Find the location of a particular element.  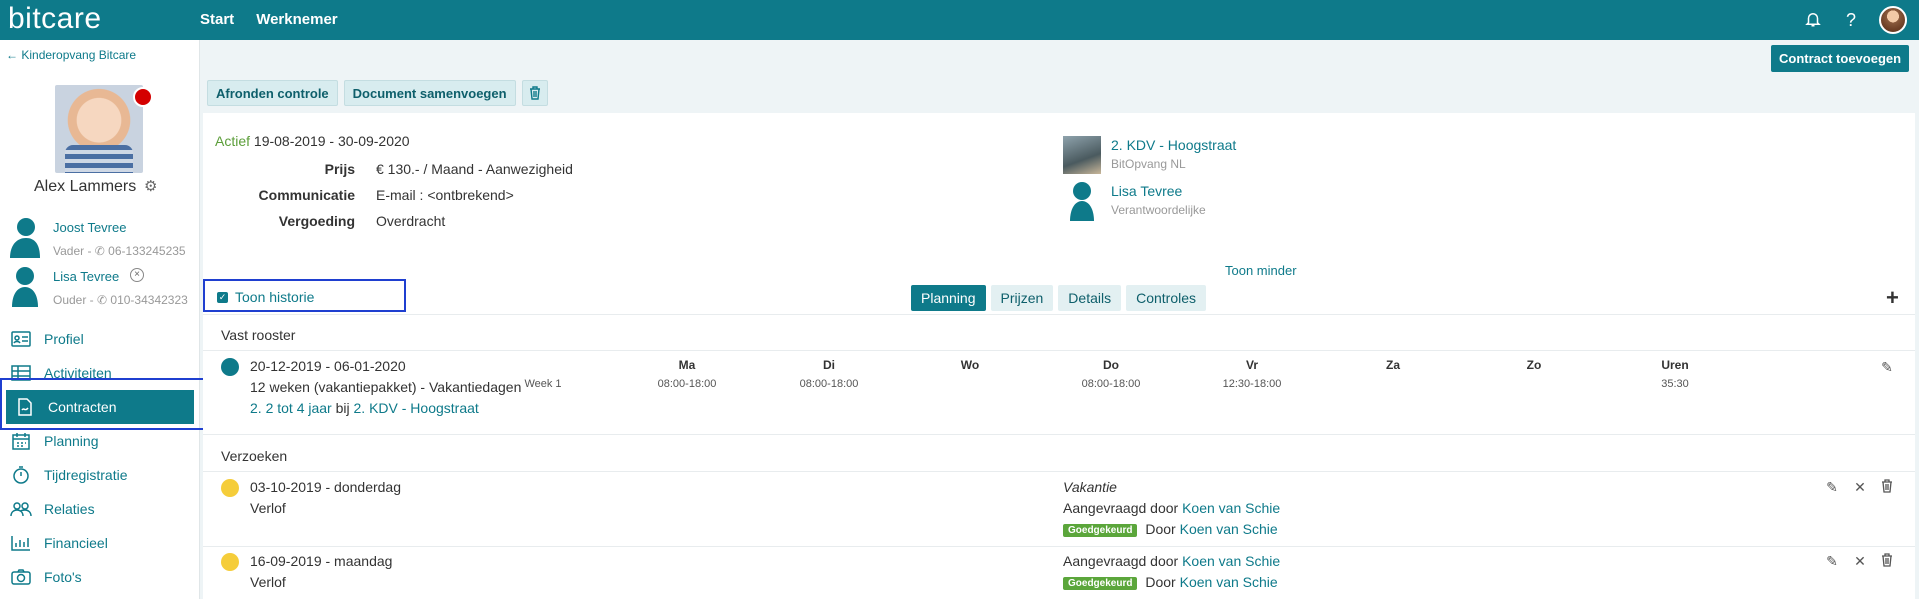

sidebar-item-profiel: Profiel is located at coordinates (100, 339).